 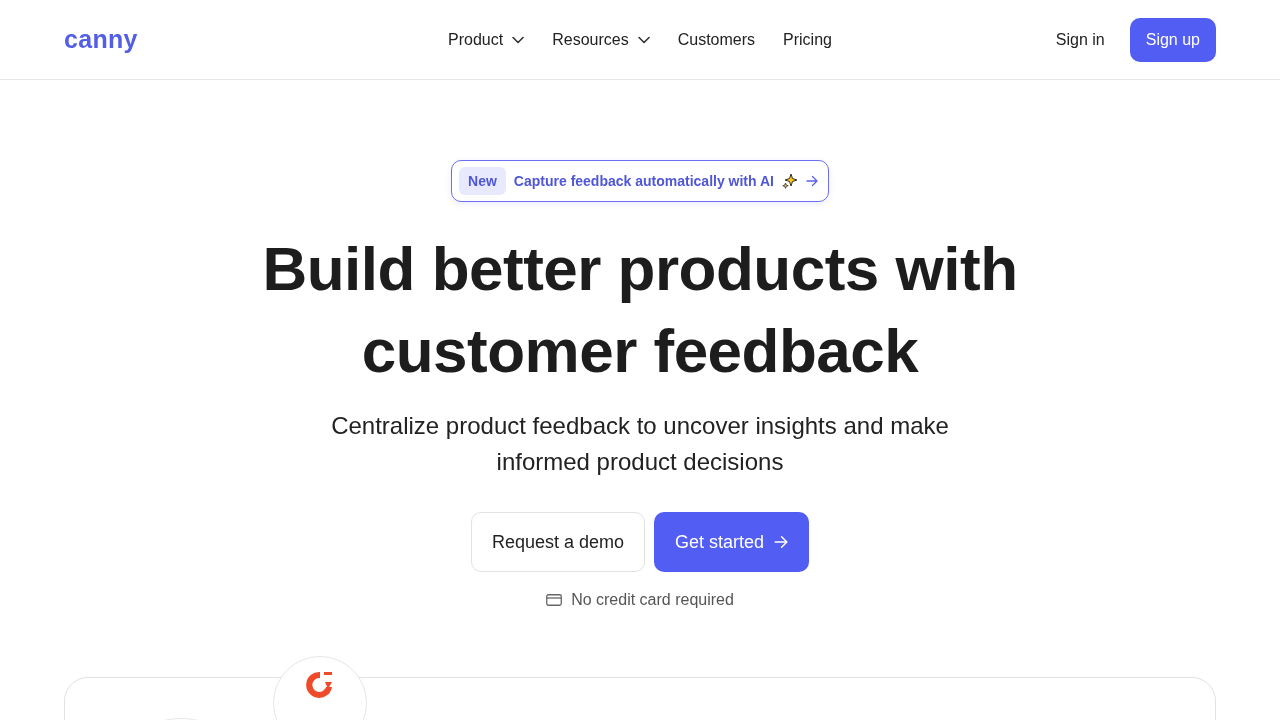 I want to click on credit-card-icon, so click(x=554, y=600).